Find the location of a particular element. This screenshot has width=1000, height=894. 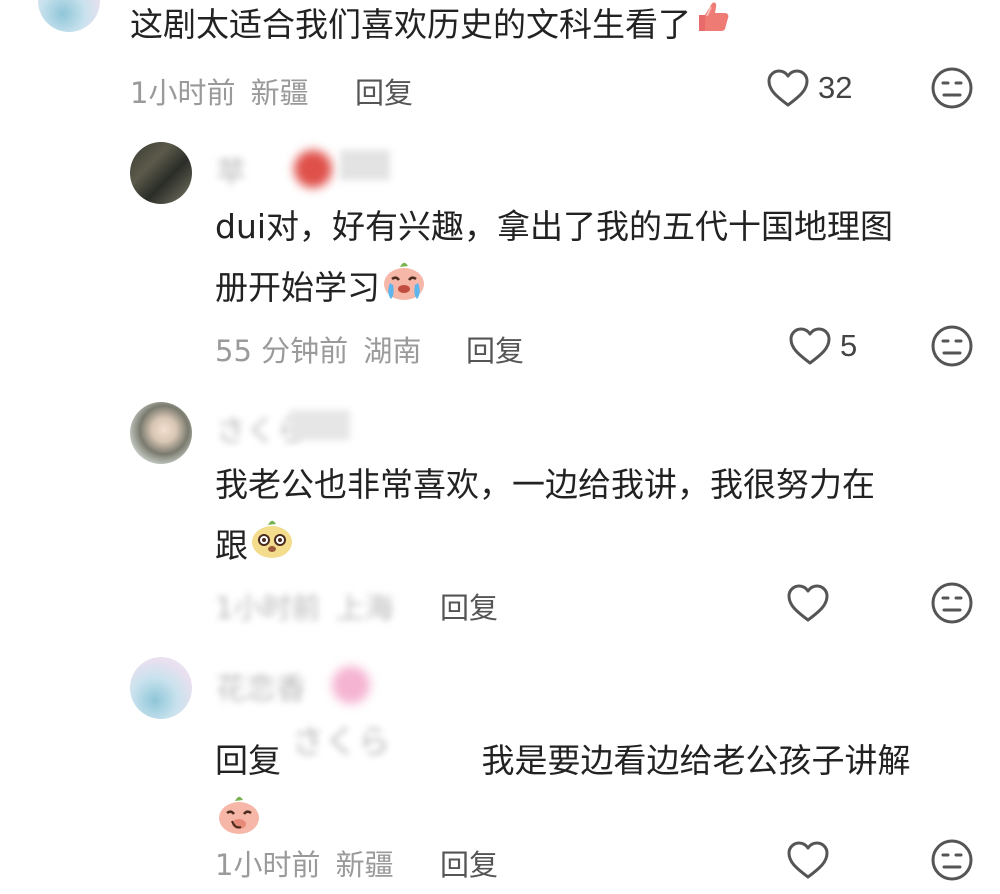

comment-text: 我老公也非常喜欢，一边给我讲，我很努力在 跟 is located at coordinates (595, 517).